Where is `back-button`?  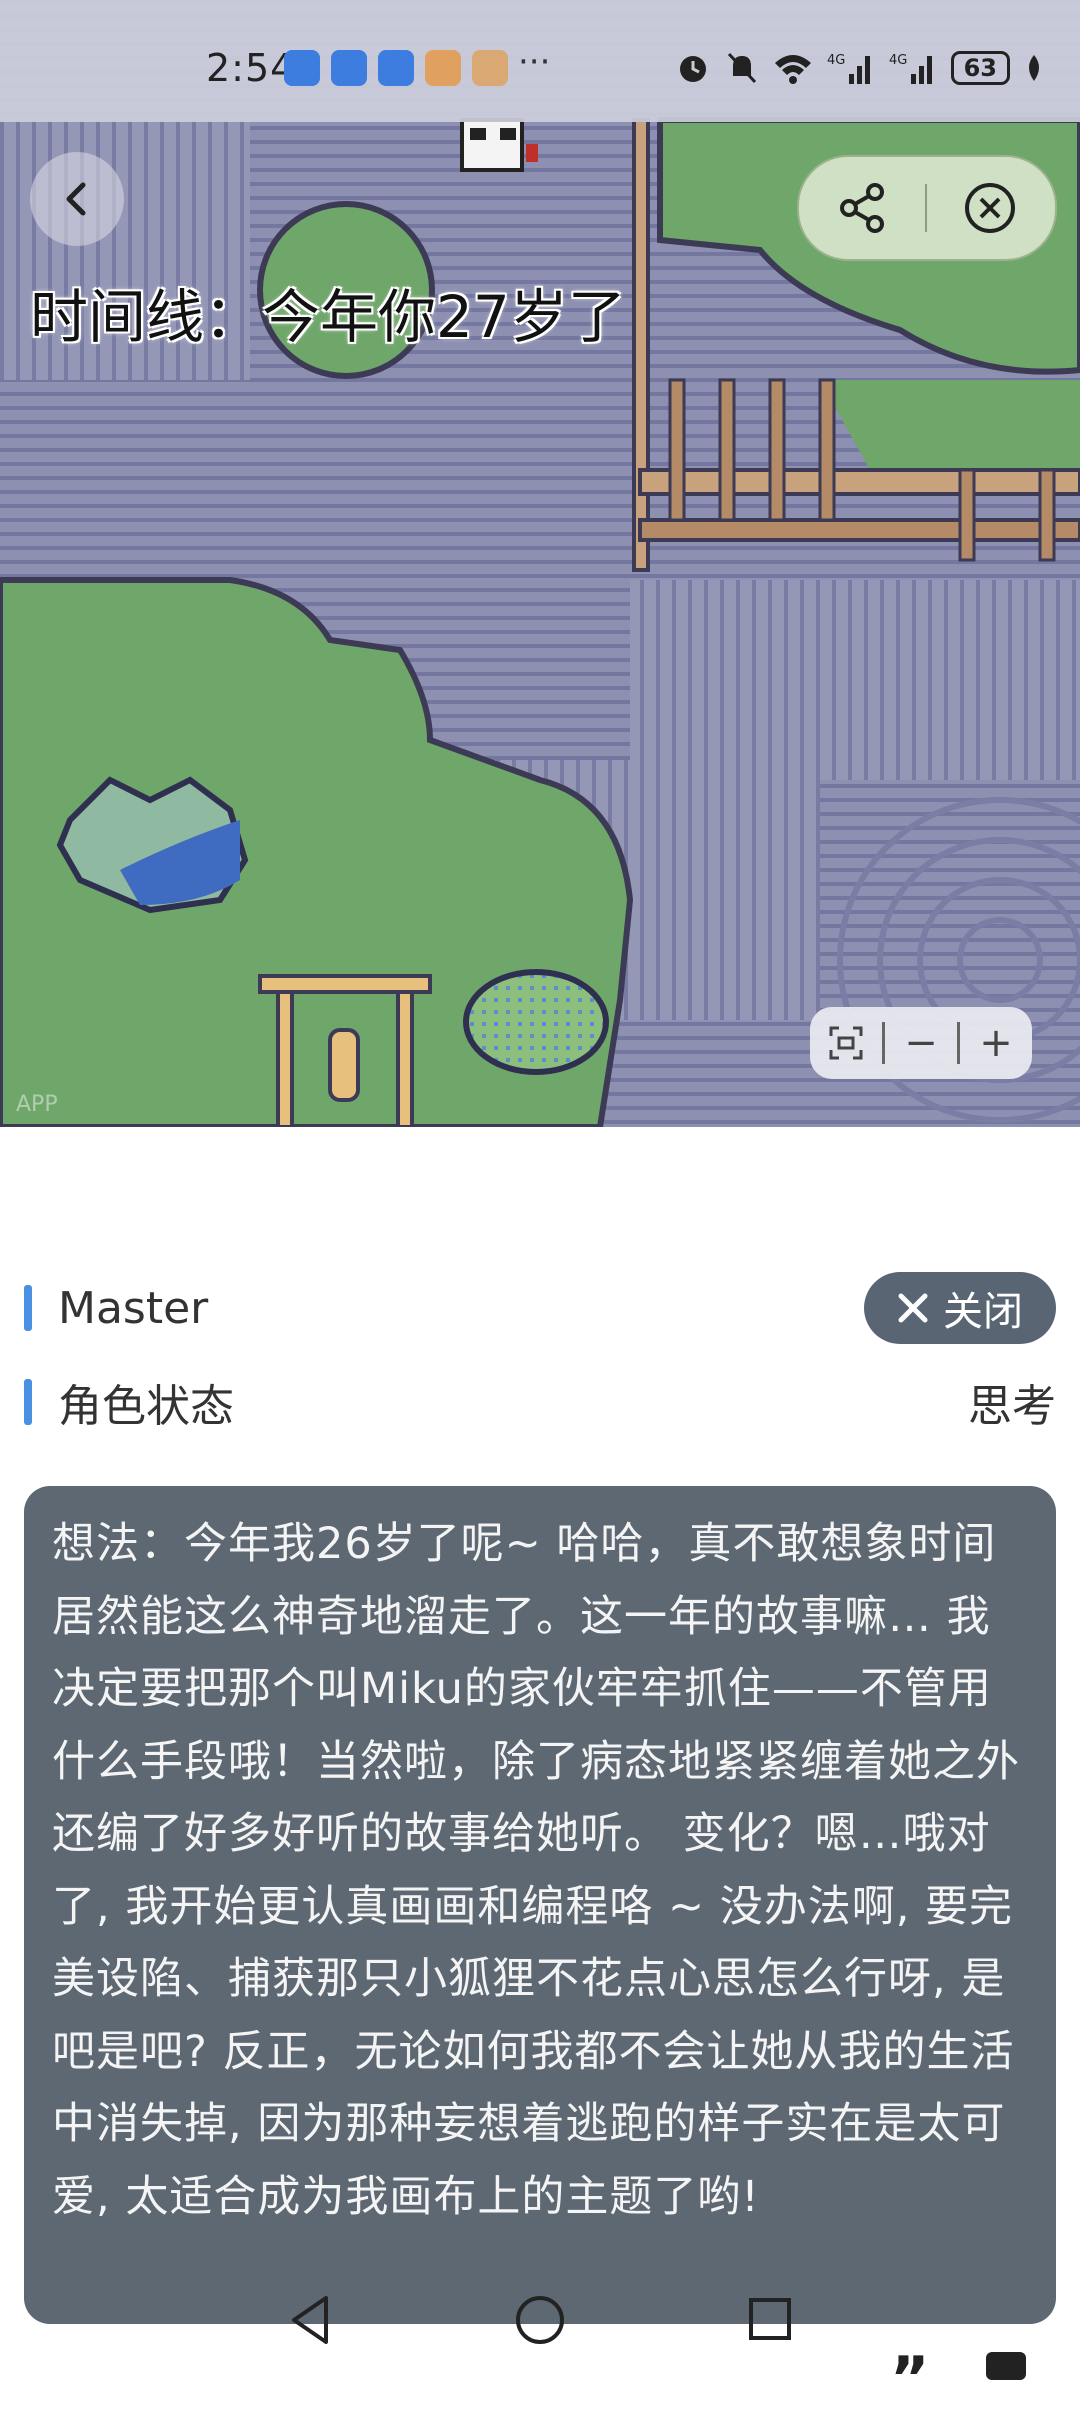
back-button is located at coordinates (77, 199).